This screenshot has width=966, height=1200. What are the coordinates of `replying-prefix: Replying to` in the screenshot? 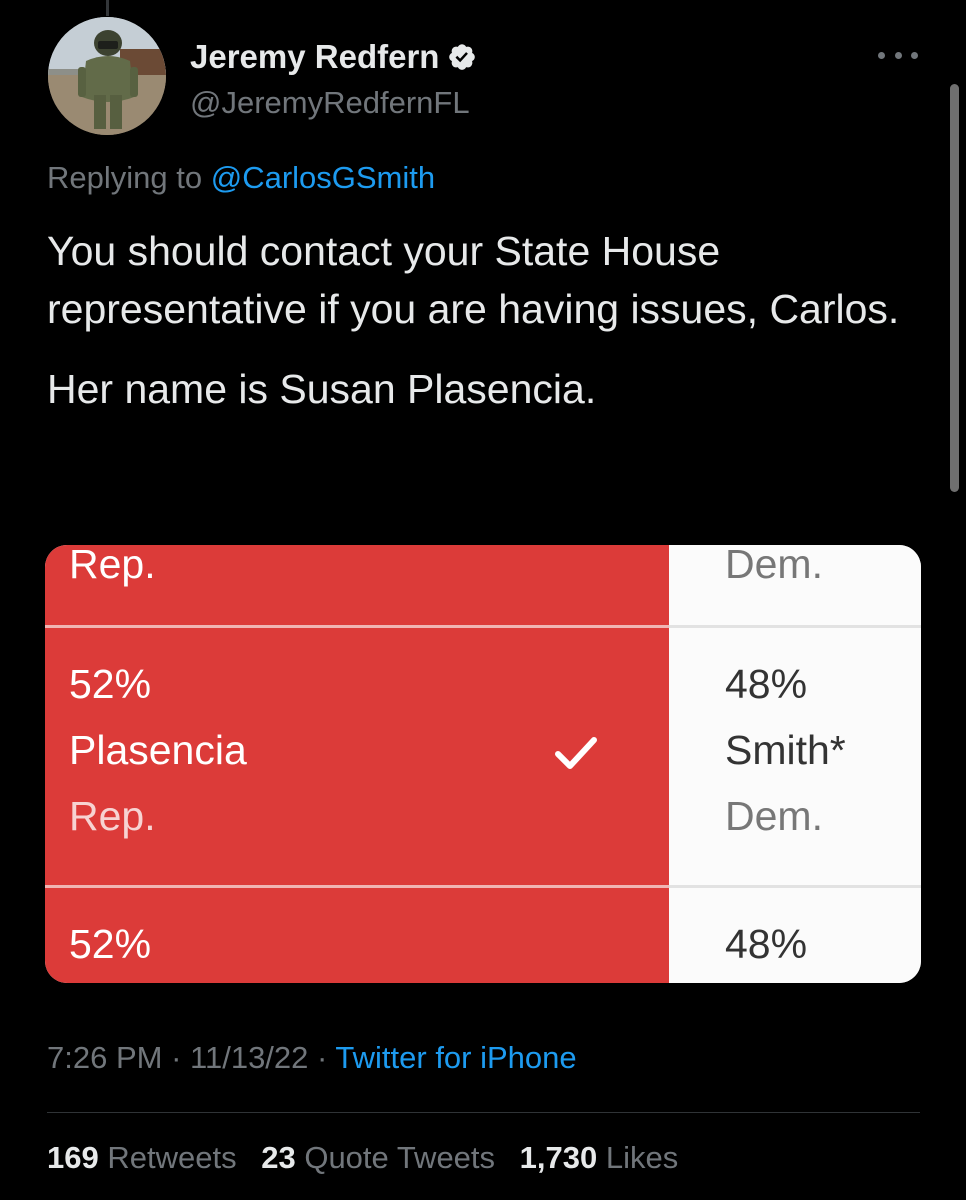 It's located at (125, 177).